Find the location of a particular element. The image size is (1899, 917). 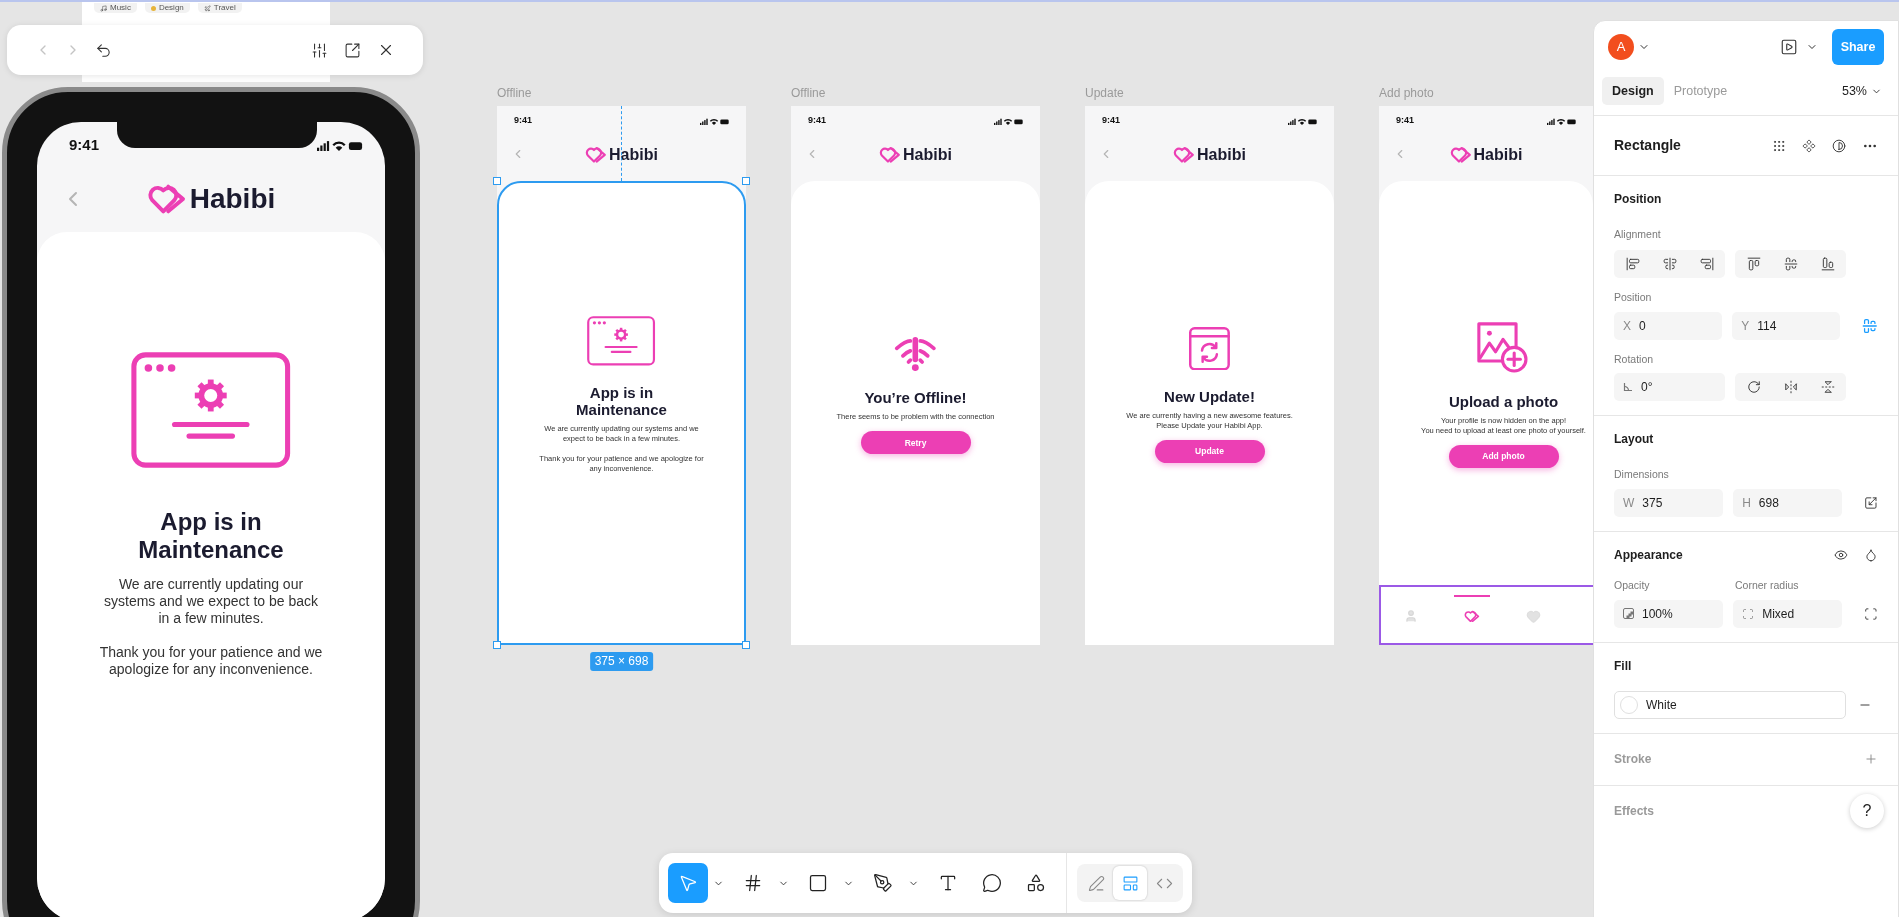

add-image-icon is located at coordinates (1503, 348).